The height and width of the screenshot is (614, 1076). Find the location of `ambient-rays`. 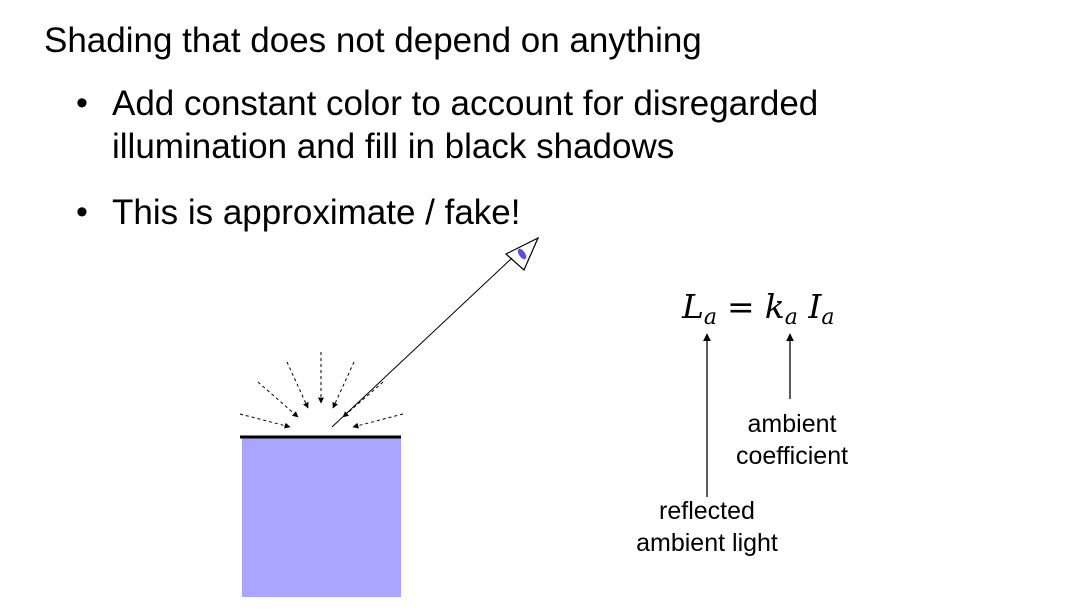

ambient-rays is located at coordinates (321, 390).